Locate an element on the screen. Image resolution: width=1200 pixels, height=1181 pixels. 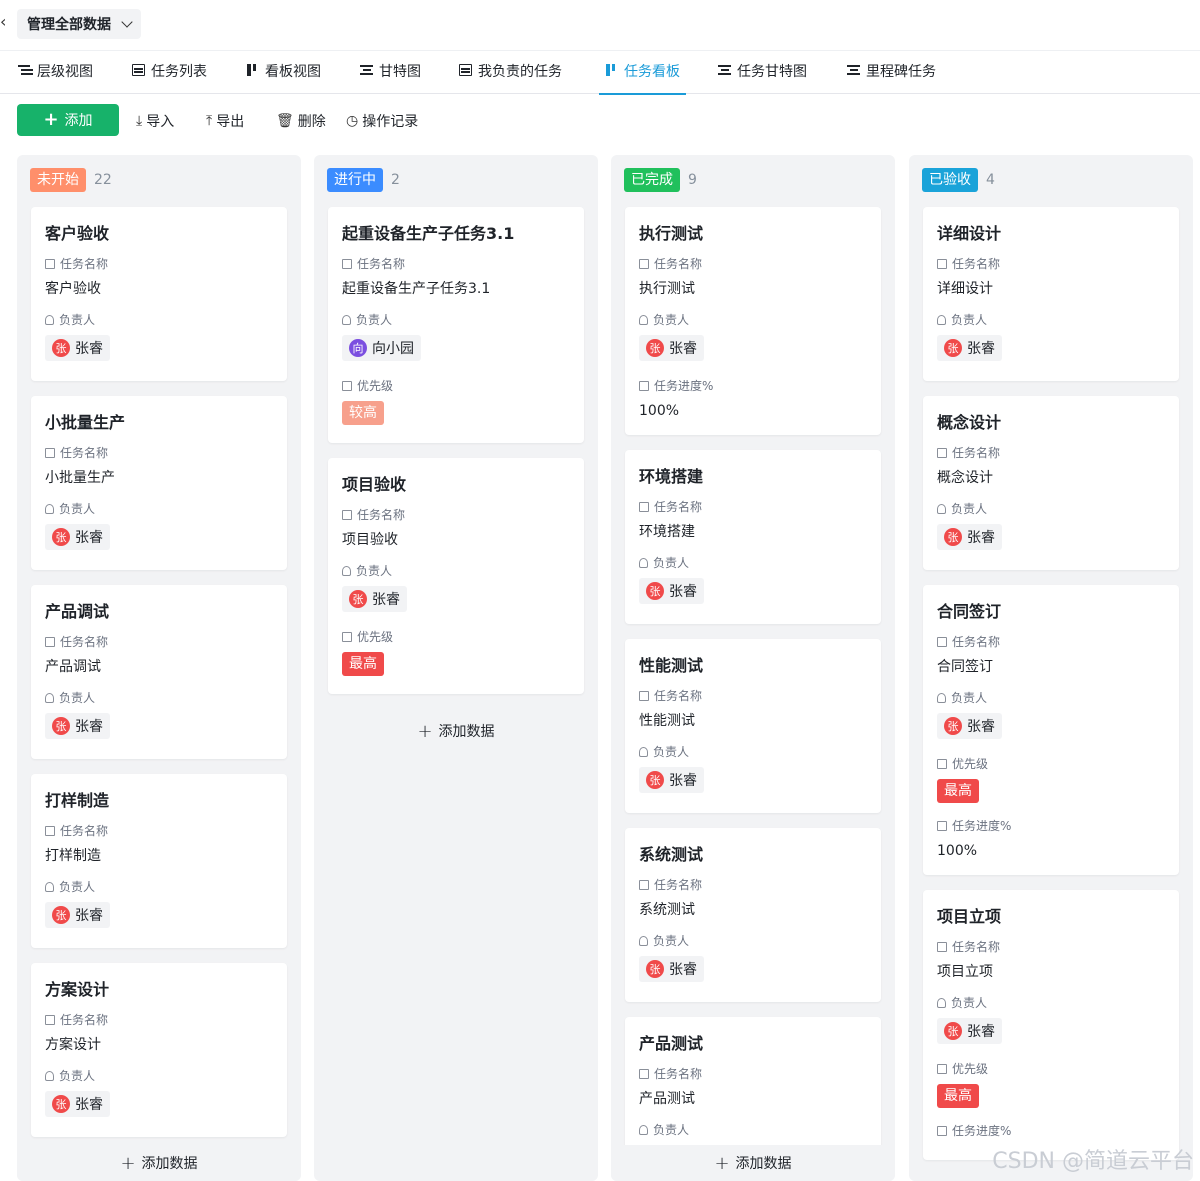
task-card: 性能测试 任务名称 性能测试 负责人张张睿 is located at coordinates (753, 726).